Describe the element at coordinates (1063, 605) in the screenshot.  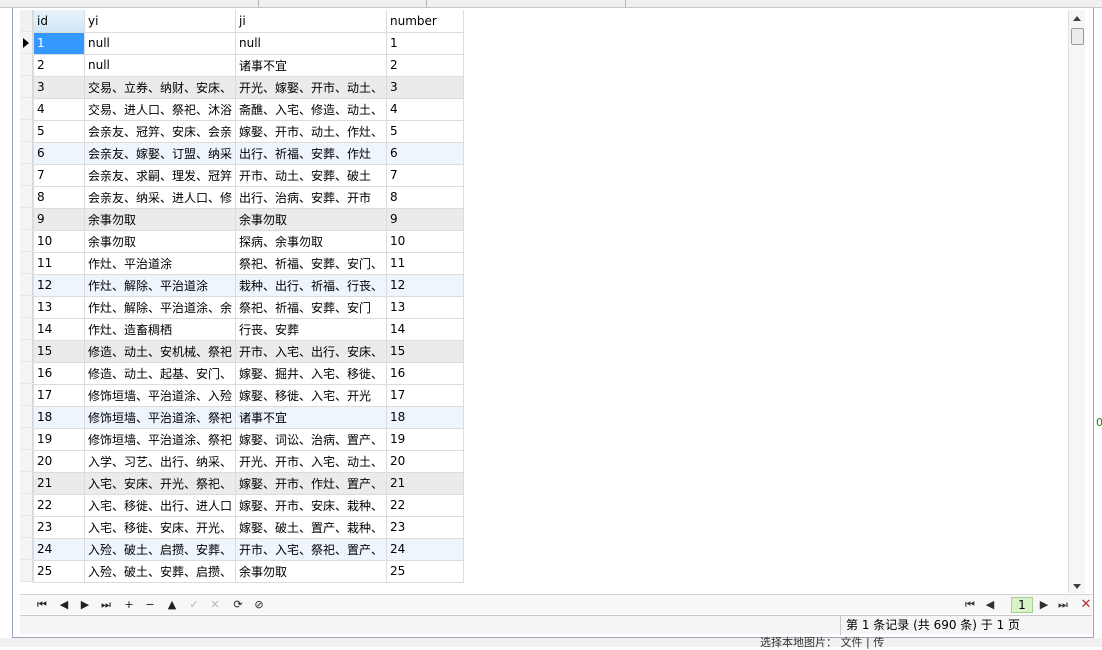
I see `last-page-icon: ⏭` at that location.